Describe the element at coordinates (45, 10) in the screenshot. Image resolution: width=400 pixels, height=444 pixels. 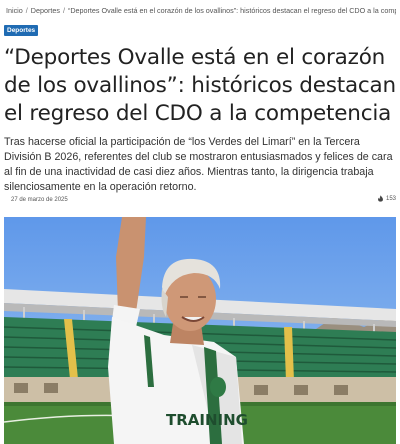
I see `breadcrumb-section-link: Deportes` at that location.